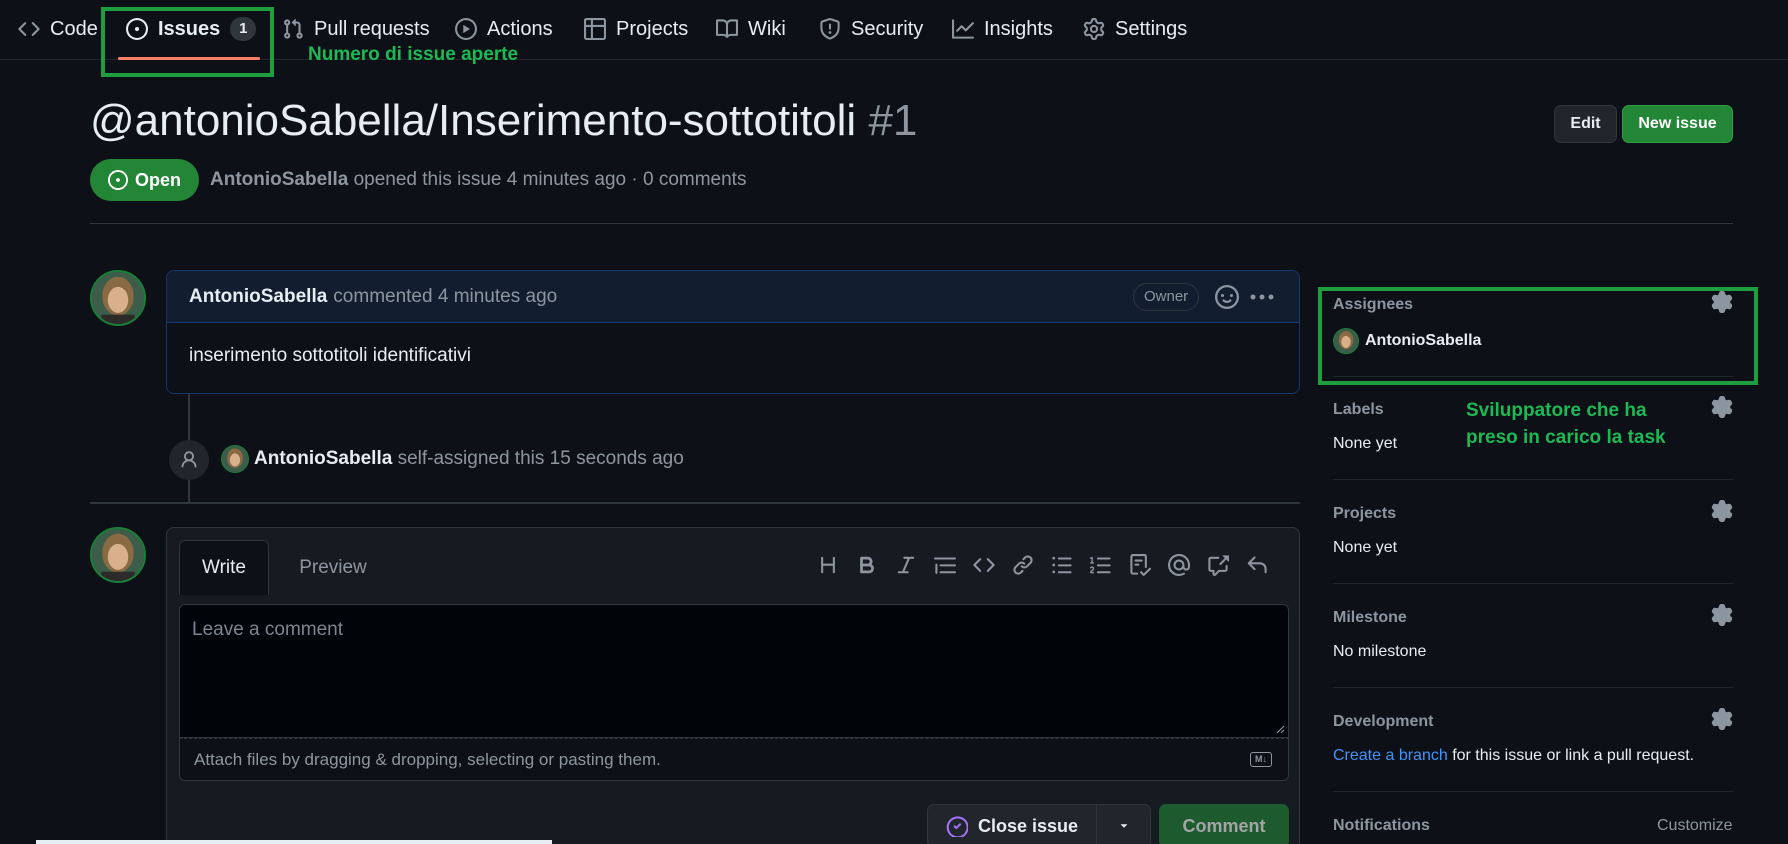 The height and width of the screenshot is (844, 1788). I want to click on comment-button: Comment, so click(1224, 824).